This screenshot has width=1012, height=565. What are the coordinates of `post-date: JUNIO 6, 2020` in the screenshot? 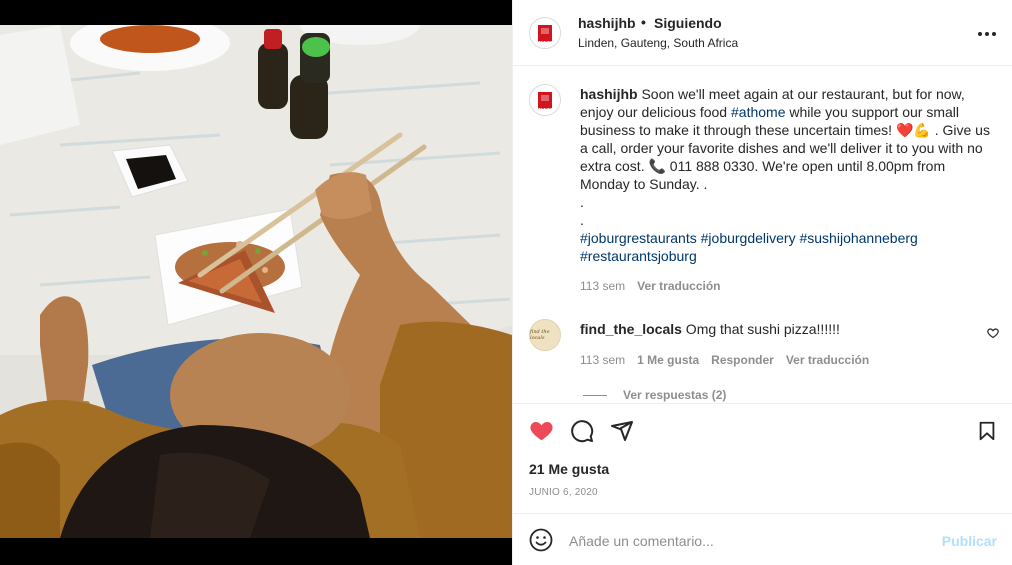 It's located at (563, 492).